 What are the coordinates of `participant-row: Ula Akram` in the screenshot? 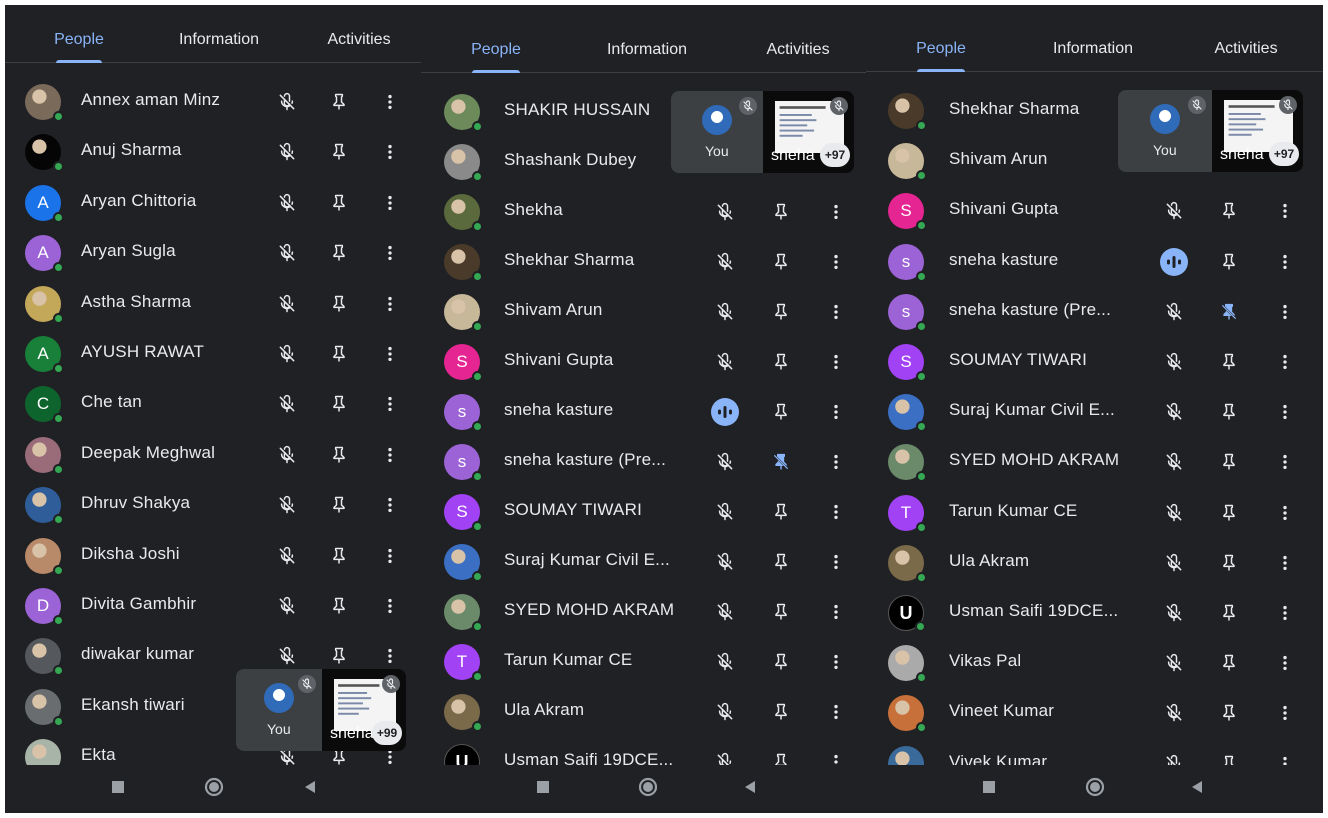 It's located at (643, 712).